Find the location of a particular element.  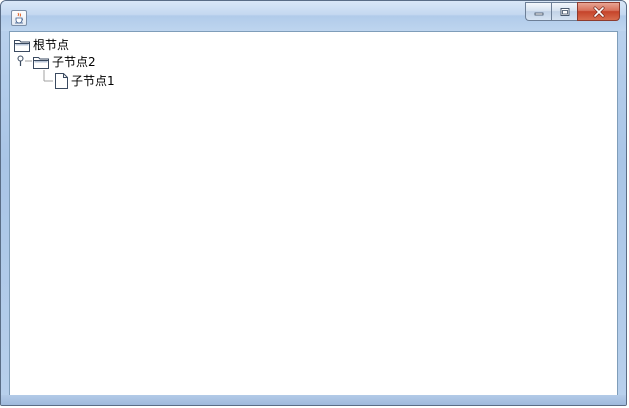

tree-node-label: 子节点2 is located at coordinates (74, 62).